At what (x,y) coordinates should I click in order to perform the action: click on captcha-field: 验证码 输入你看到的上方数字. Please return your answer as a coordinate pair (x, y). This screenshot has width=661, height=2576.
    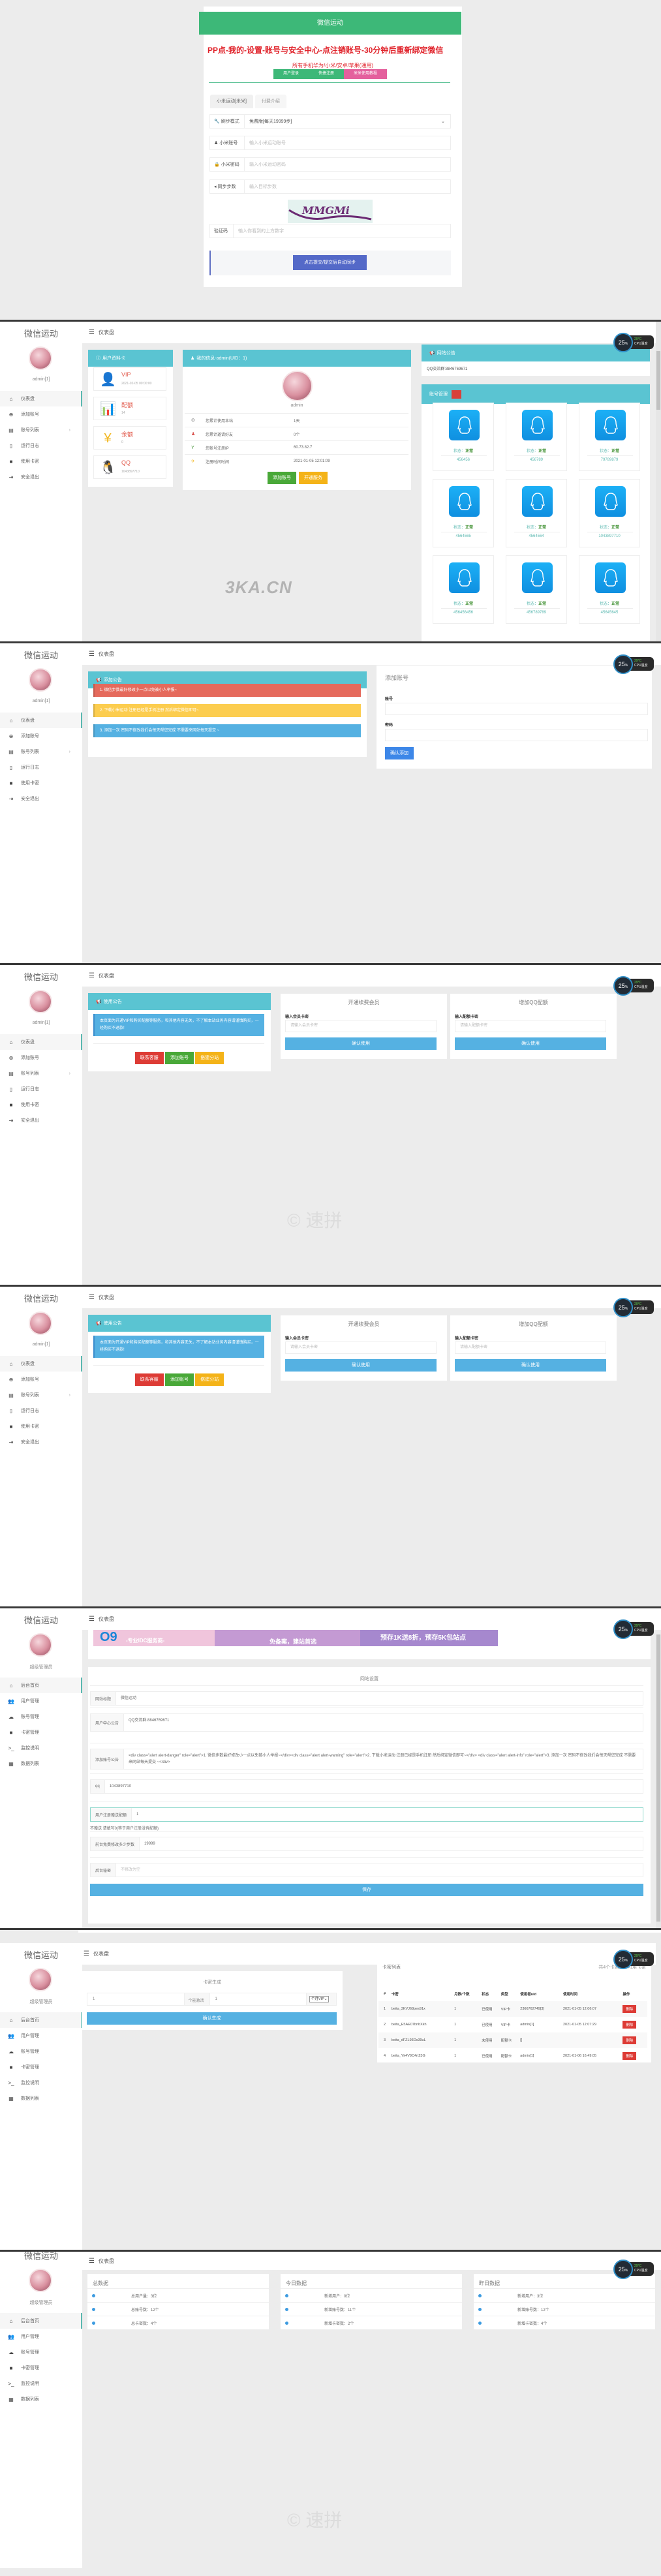
    Looking at the image, I should click on (330, 231).